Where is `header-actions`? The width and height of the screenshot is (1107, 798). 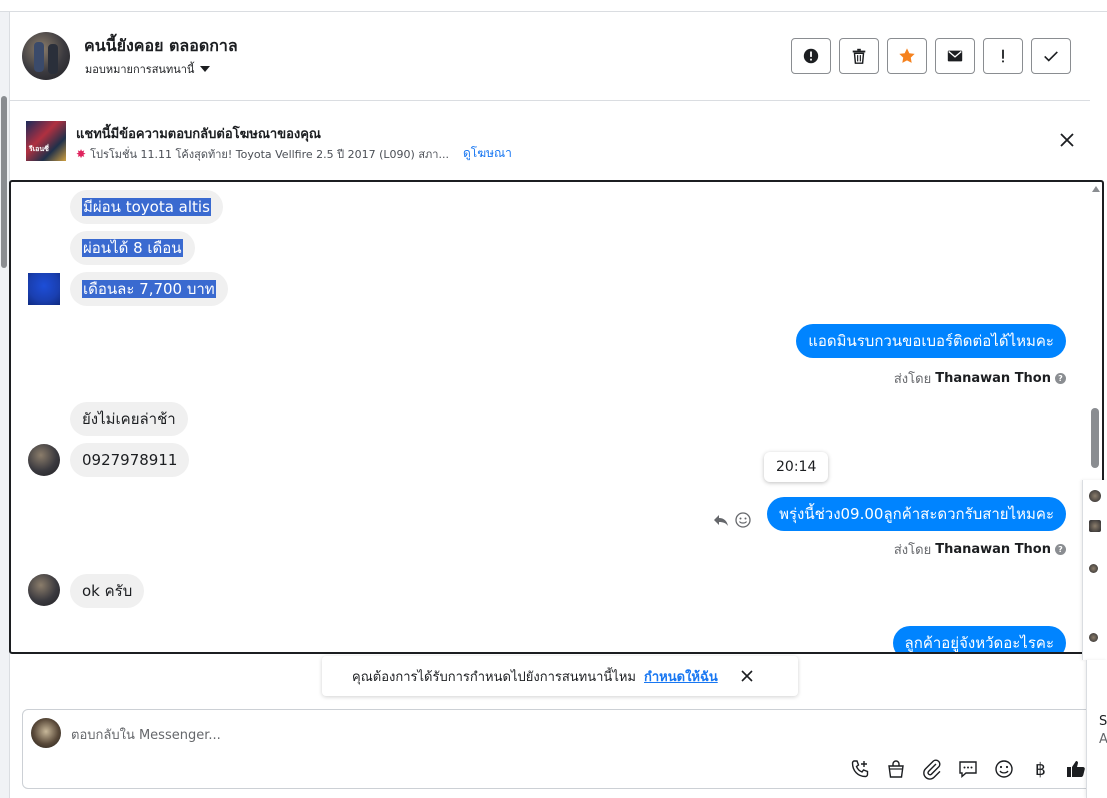
header-actions is located at coordinates (931, 56).